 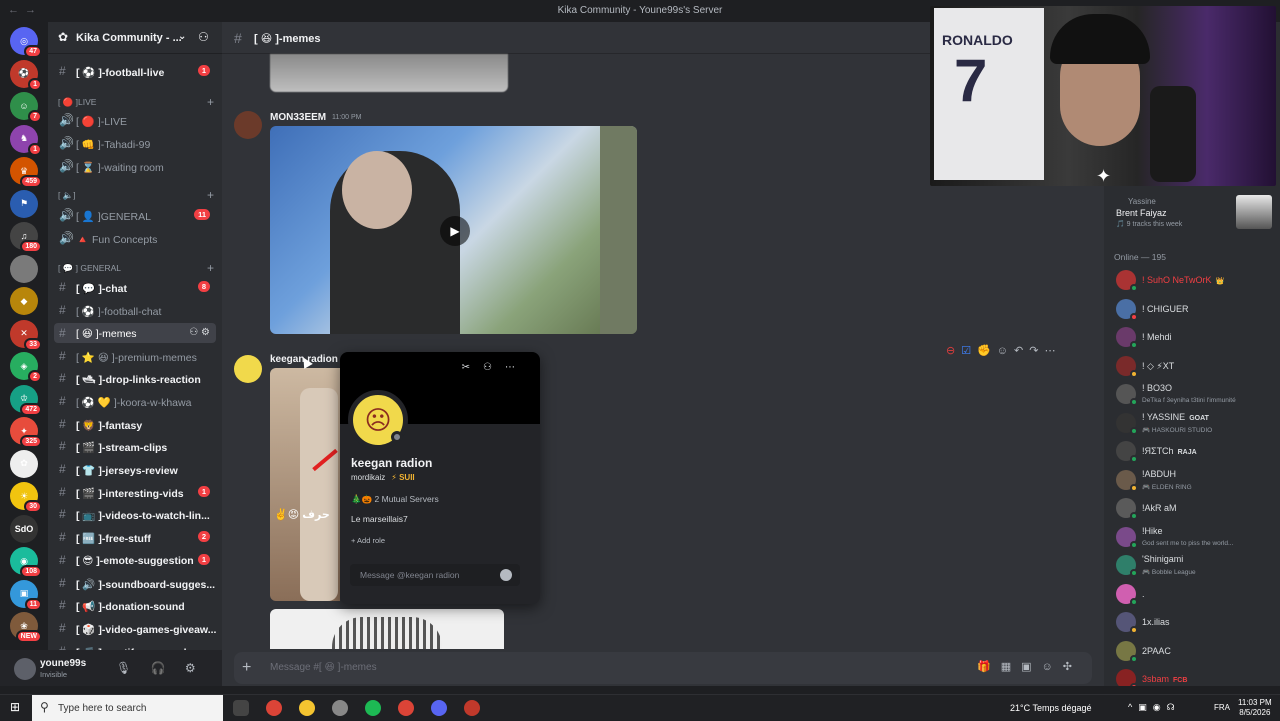 I want to click on channel-item: 🔊[ 👤 ]GENERAL 11, so click(x=135, y=215).